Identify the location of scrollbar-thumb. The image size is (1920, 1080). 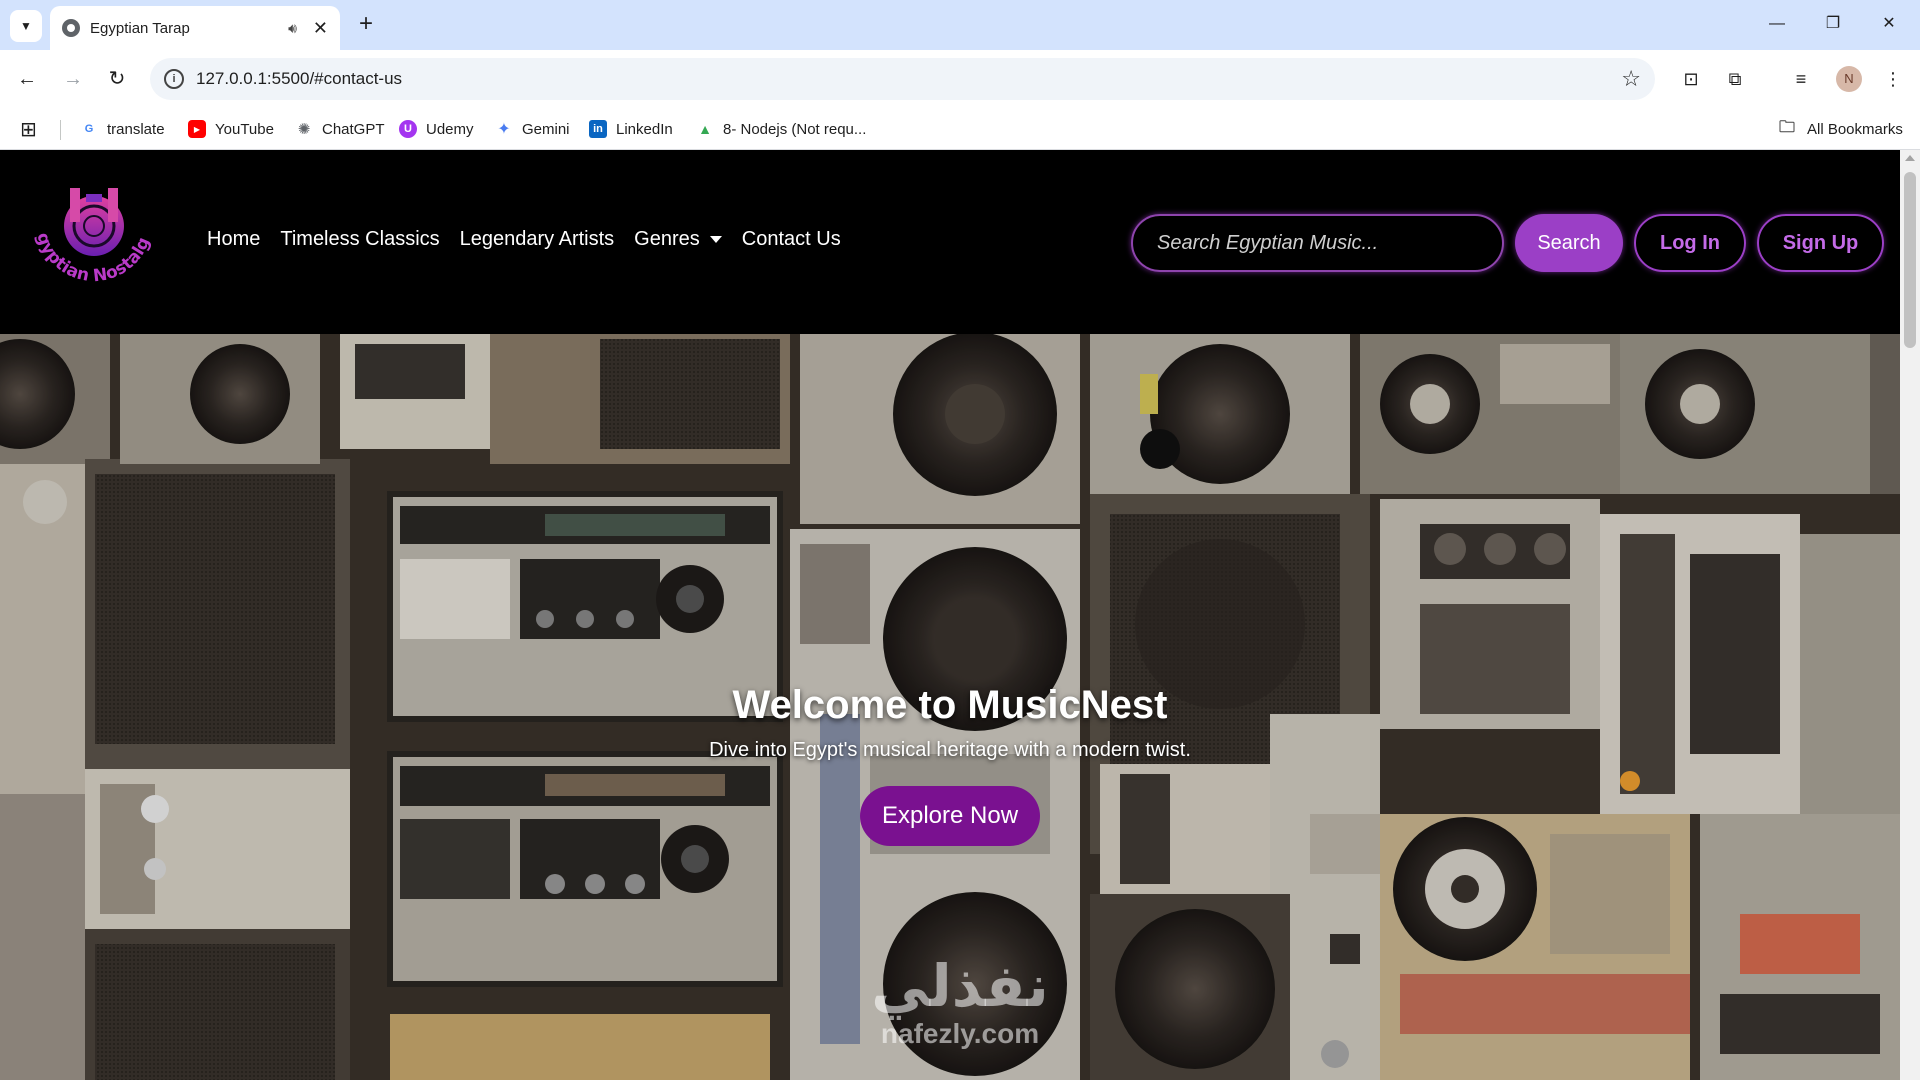
(1910, 260).